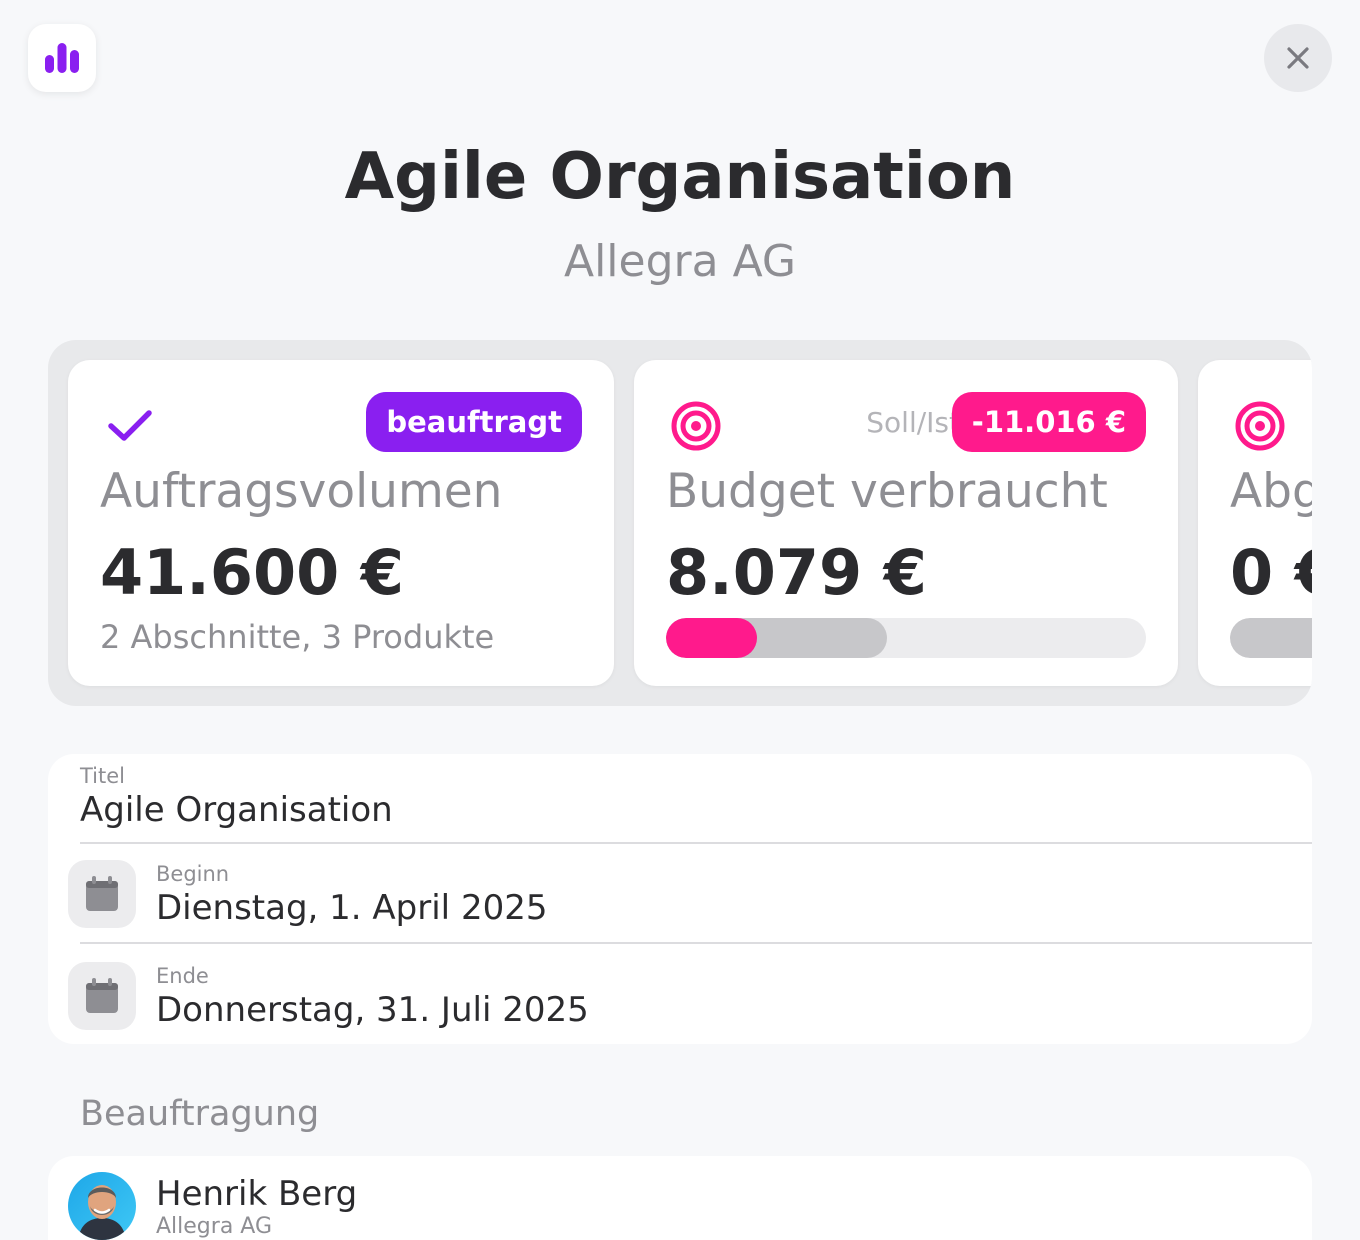 This screenshot has height=1240, width=1360. What do you see at coordinates (252, 572) in the screenshot?
I see `card-value: 41.600 €` at bounding box center [252, 572].